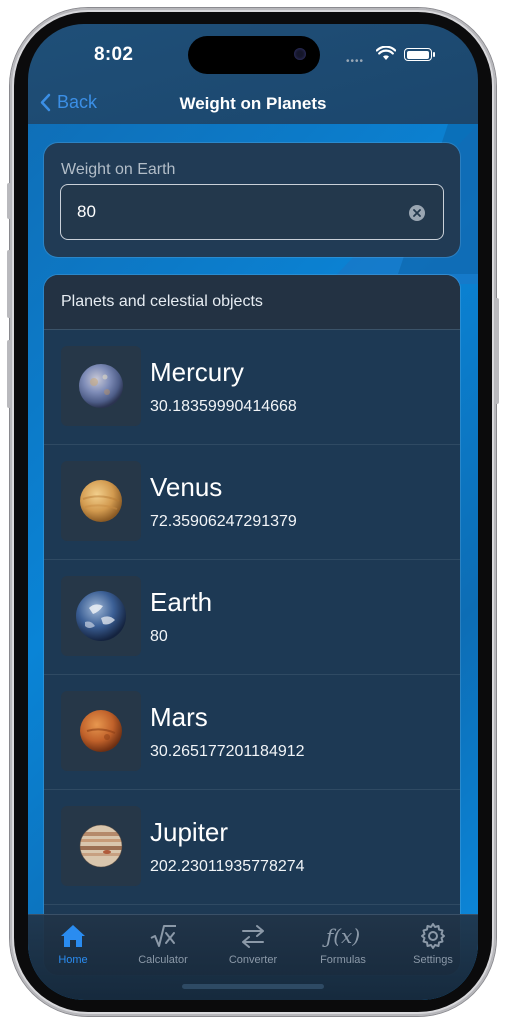 Image resolution: width=506 pixels, height=1024 pixels. What do you see at coordinates (223, 406) in the screenshot?
I see `planet-weight: 30.18359990414668` at bounding box center [223, 406].